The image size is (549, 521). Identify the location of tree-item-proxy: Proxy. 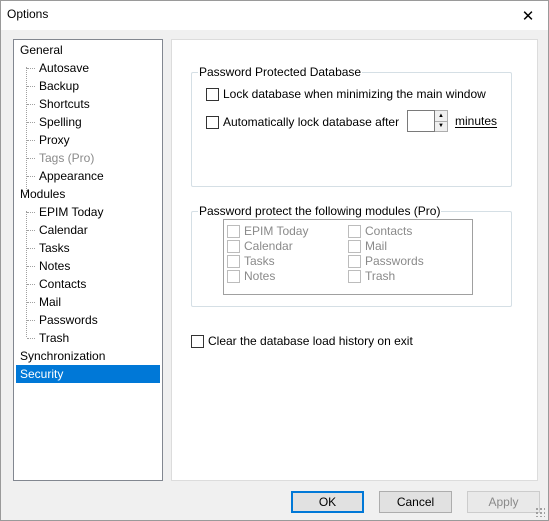
(54, 140).